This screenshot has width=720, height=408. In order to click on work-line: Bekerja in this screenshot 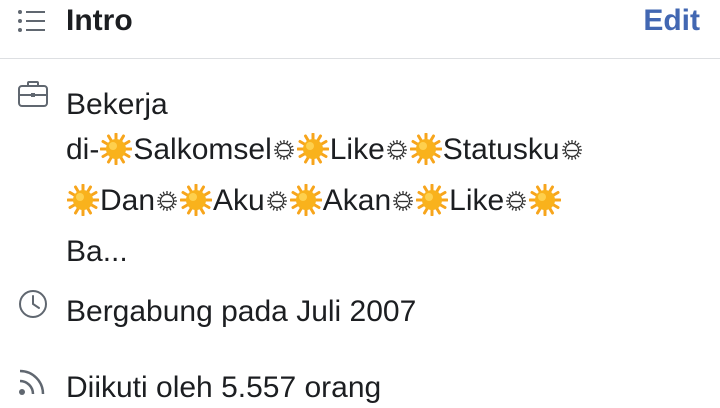, I will do `click(386, 104)`.